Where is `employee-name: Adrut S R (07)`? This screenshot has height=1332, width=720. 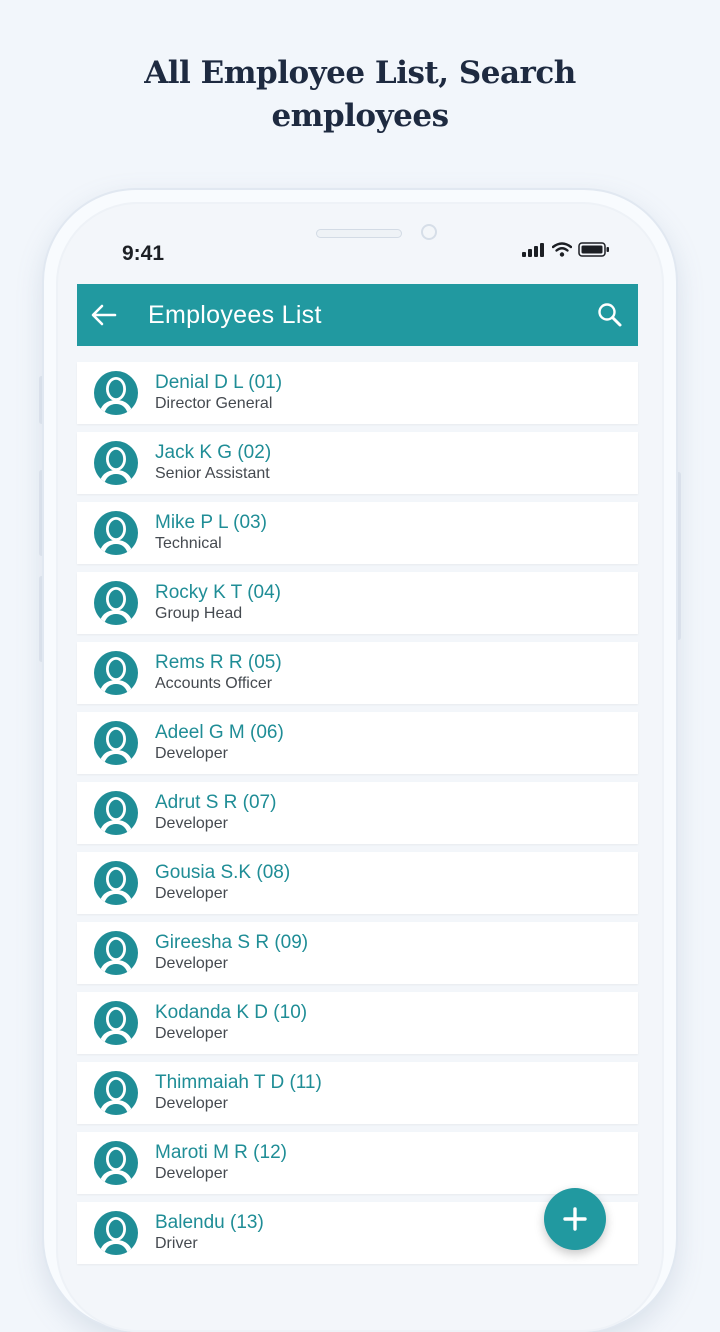
employee-name: Adrut S R (07) is located at coordinates (216, 802).